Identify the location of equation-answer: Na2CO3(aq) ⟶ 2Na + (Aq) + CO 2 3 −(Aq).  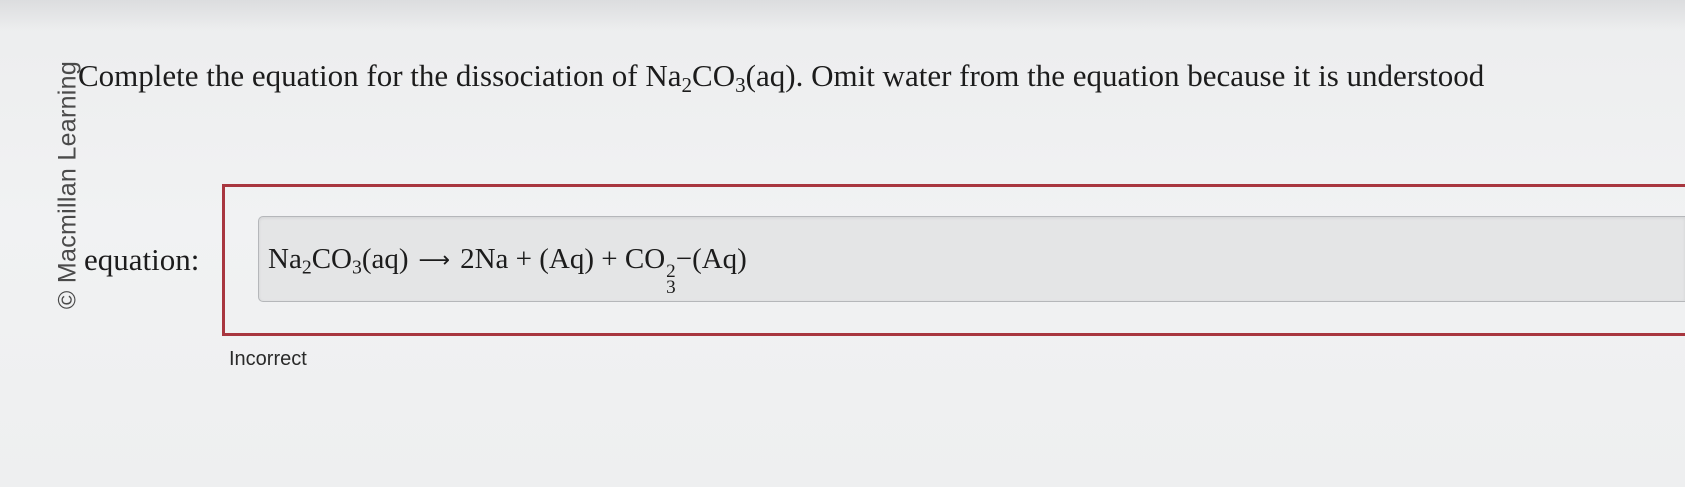
(507, 268).